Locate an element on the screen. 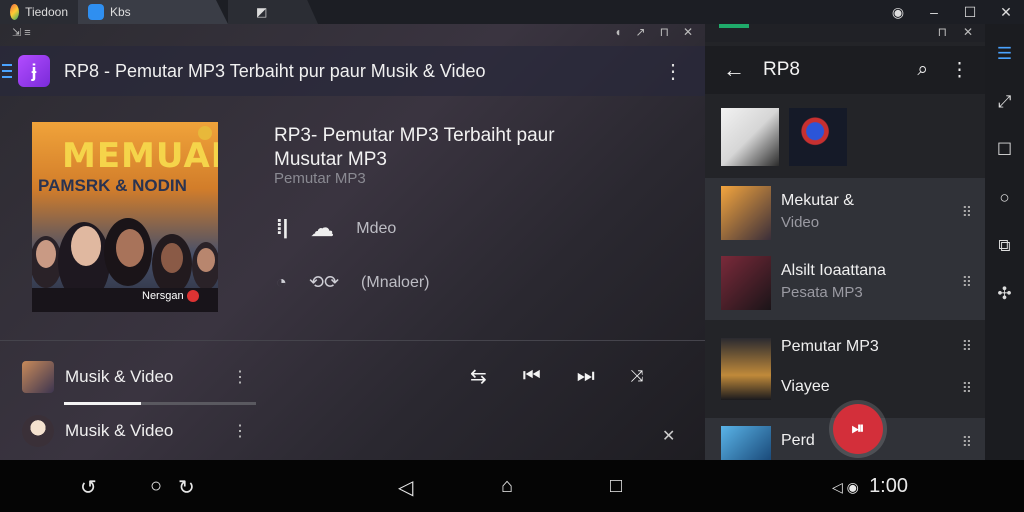  shield-icon: ◖ is located at coordinates (617, 32).